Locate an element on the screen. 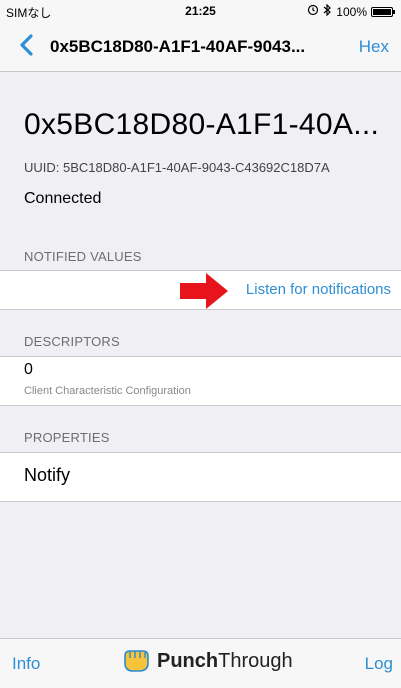 This screenshot has height=688, width=401. brand-bold: Punch is located at coordinates (188, 660).